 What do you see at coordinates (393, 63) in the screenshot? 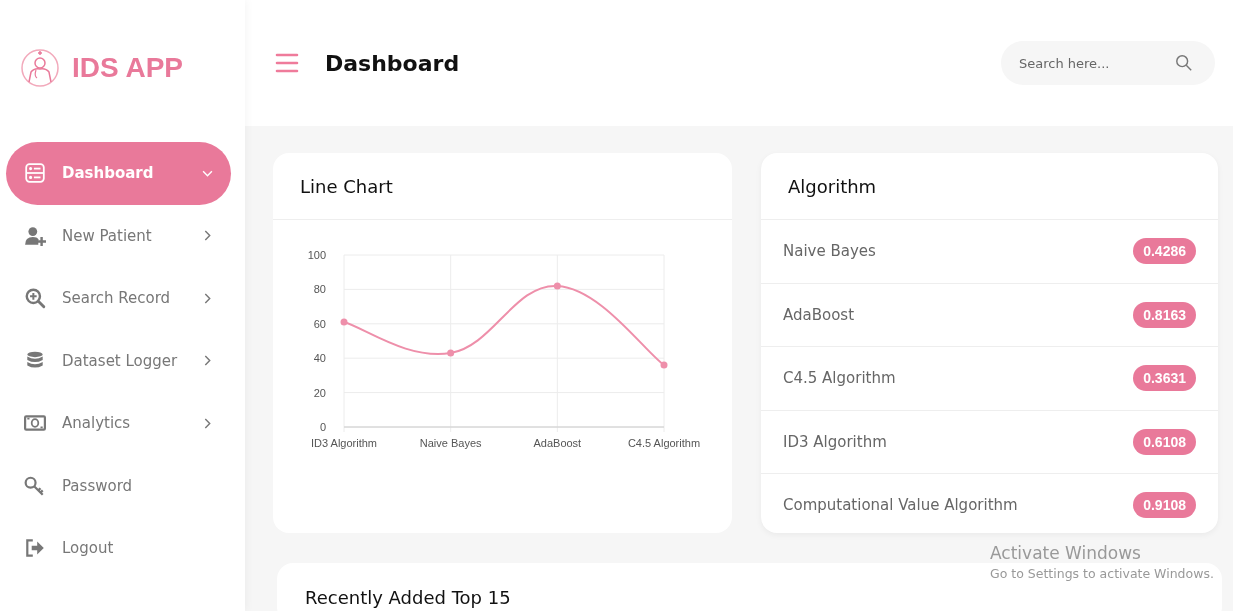
I see `page-title: Dashboard` at bounding box center [393, 63].